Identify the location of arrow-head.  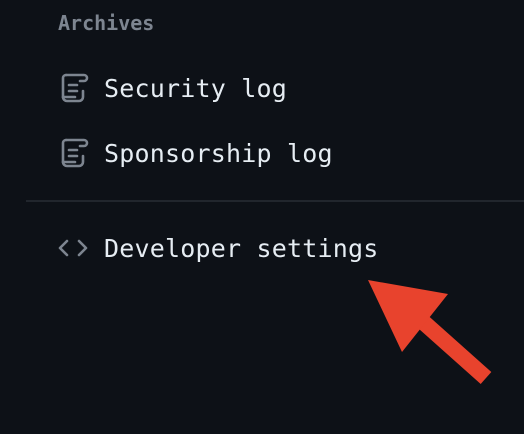
(408, 316).